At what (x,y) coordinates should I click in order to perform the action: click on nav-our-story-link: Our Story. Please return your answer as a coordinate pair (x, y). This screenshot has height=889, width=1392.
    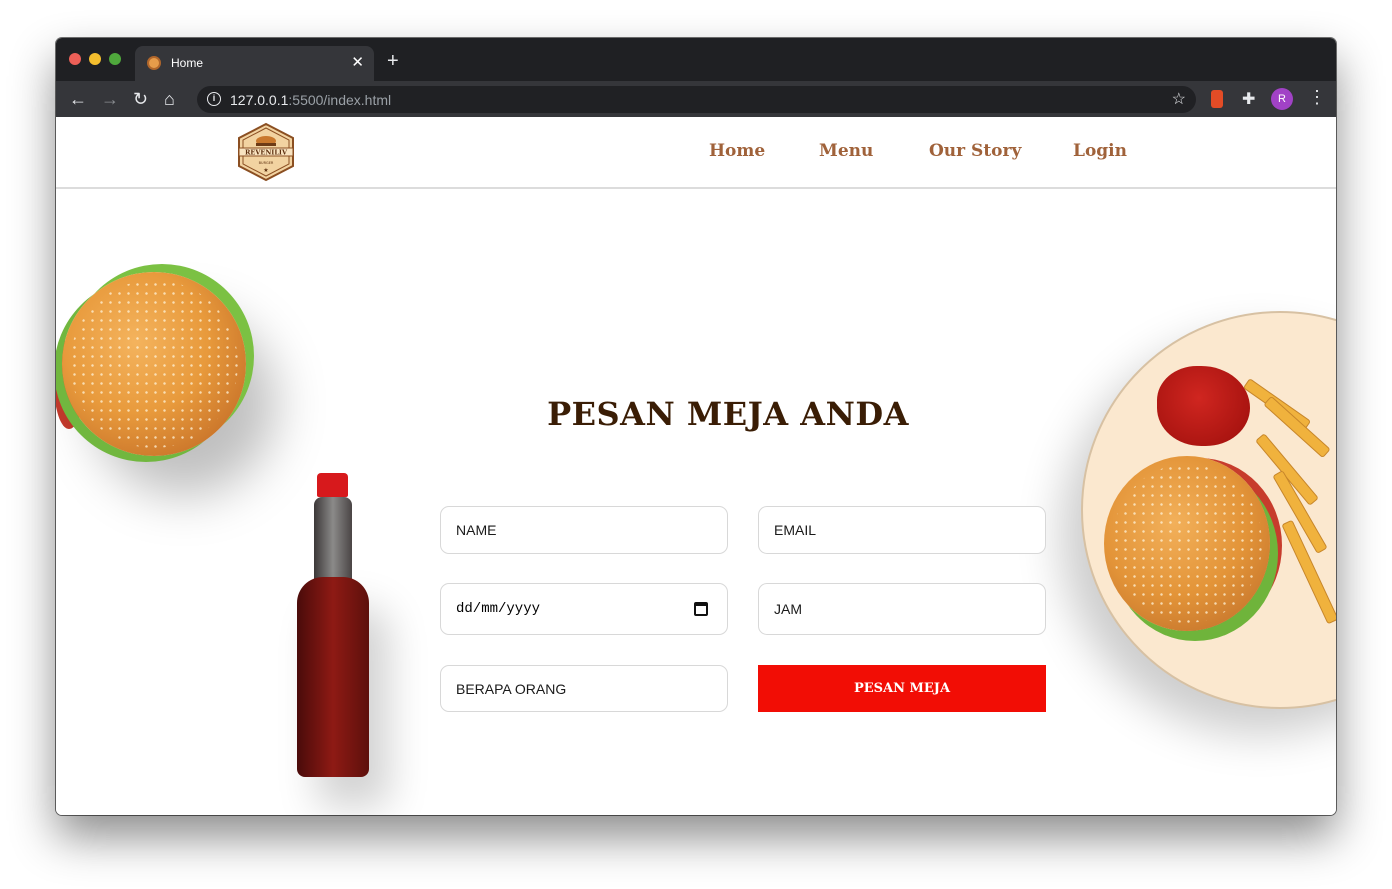
    Looking at the image, I should click on (975, 151).